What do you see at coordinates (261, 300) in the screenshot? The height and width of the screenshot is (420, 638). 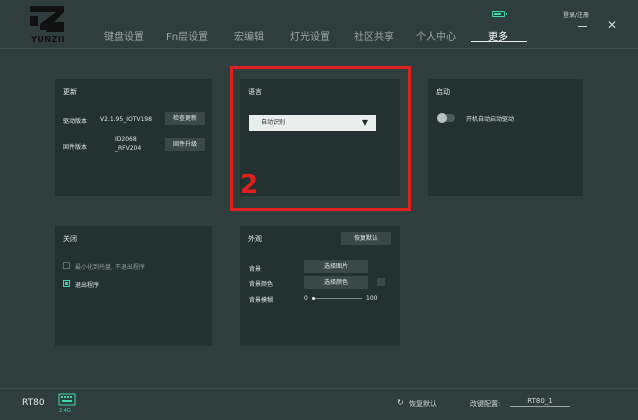 I see `background-blur-label: 背景模糊` at bounding box center [261, 300].